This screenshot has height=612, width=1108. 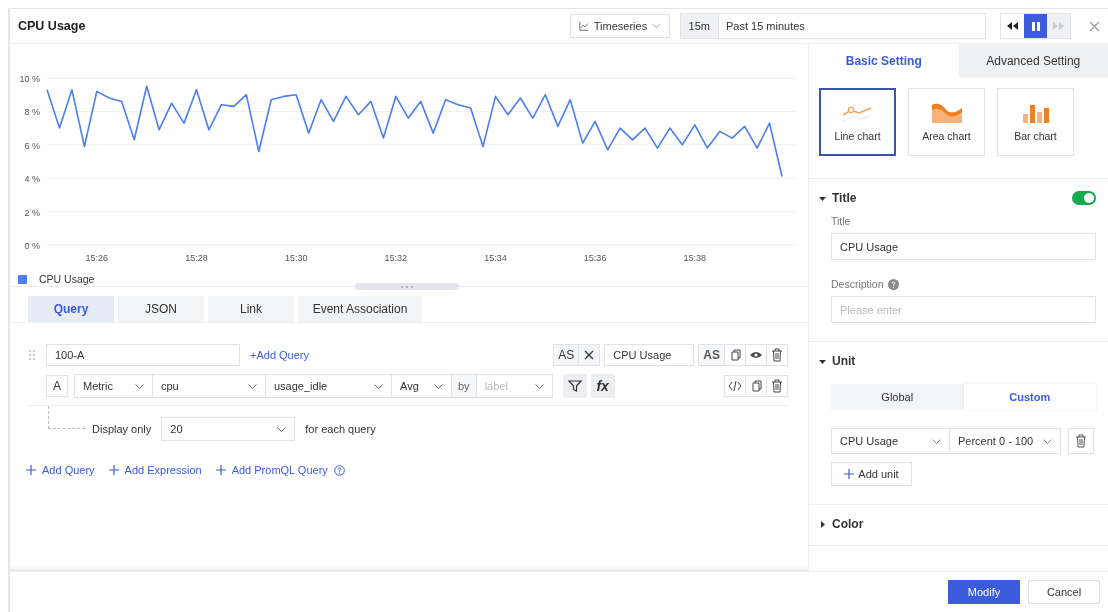 I want to click on x-axis-label: 15:34, so click(x=495, y=258).